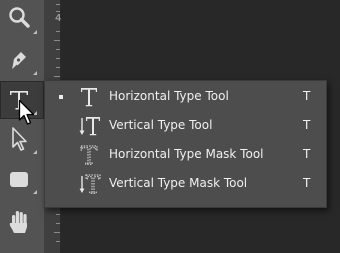 This screenshot has height=253, width=340. Describe the element at coordinates (178, 183) in the screenshot. I see `menu-item-label: Vertical Type Mask Tool` at that location.